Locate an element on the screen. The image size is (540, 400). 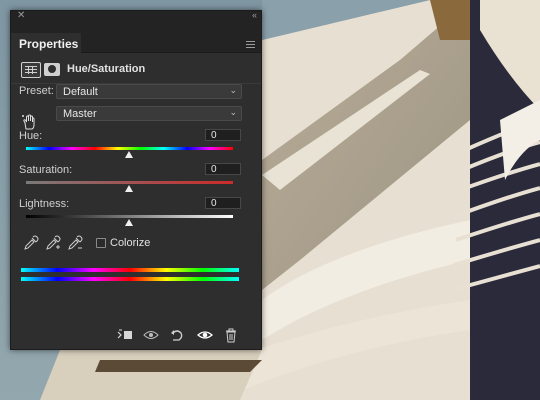
hue-label: Hue: is located at coordinates (31, 136).